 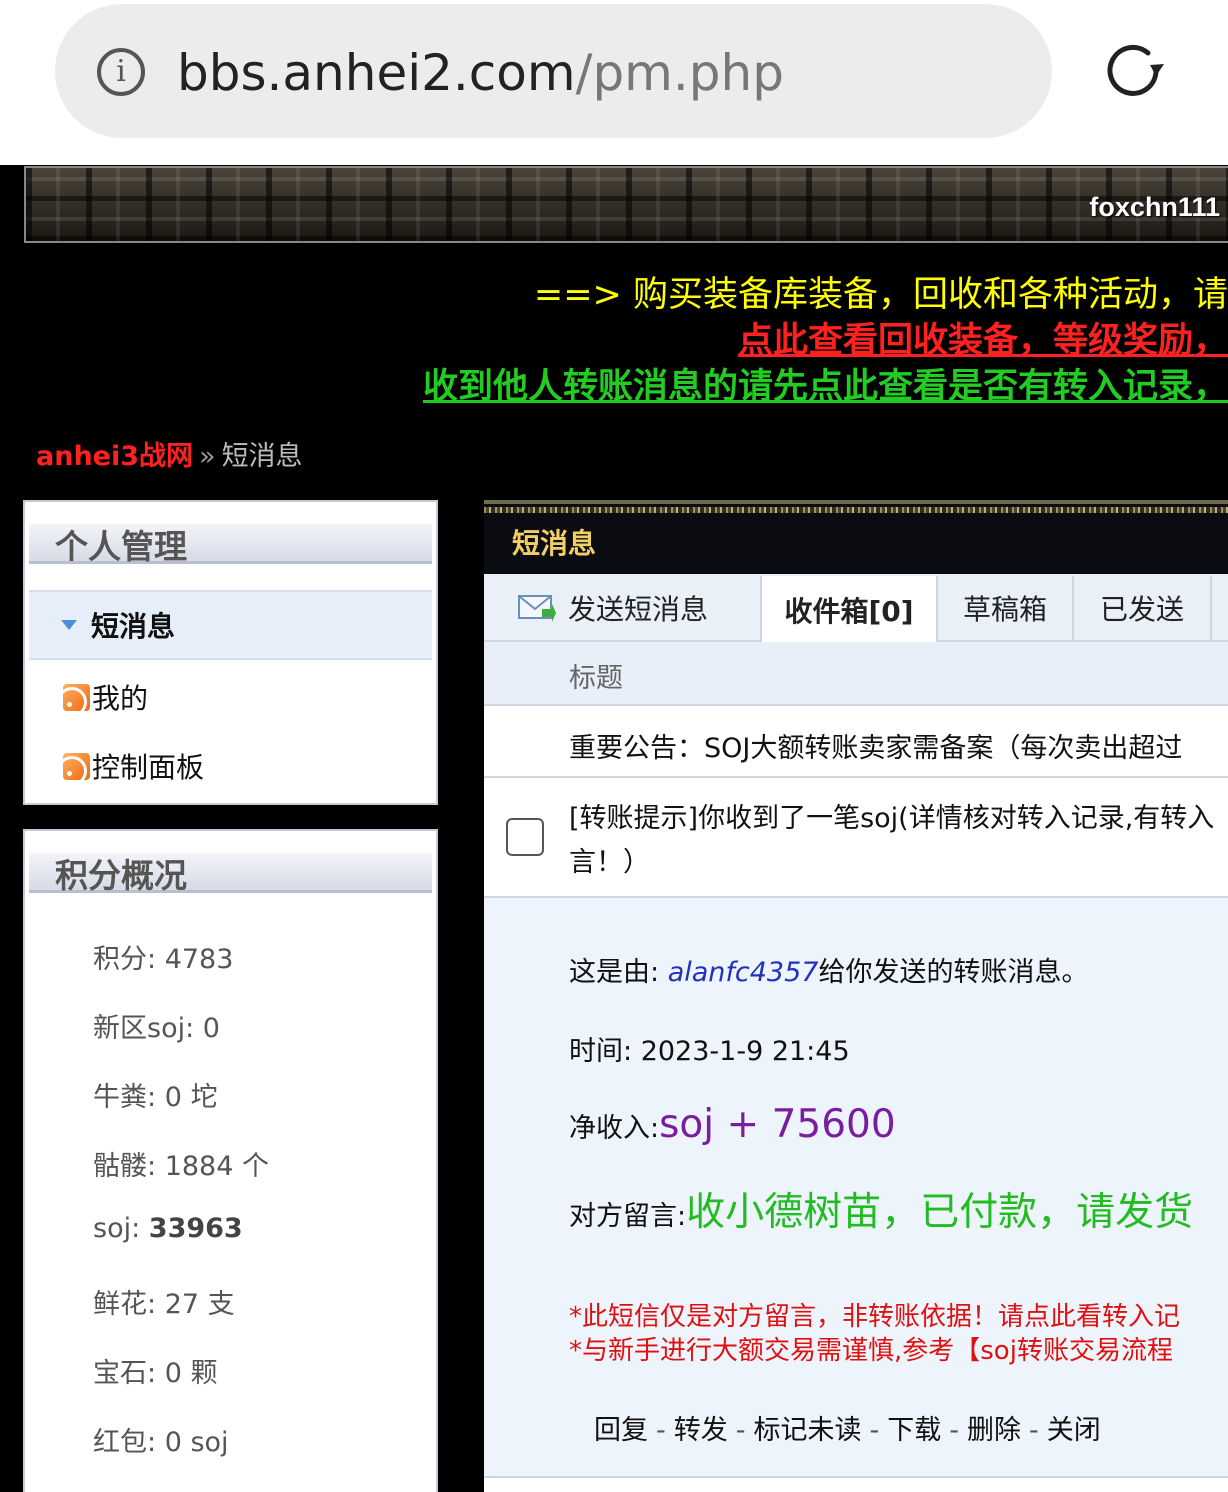 What do you see at coordinates (121, 875) in the screenshot?
I see `credits-panel-title: 积分概况` at bounding box center [121, 875].